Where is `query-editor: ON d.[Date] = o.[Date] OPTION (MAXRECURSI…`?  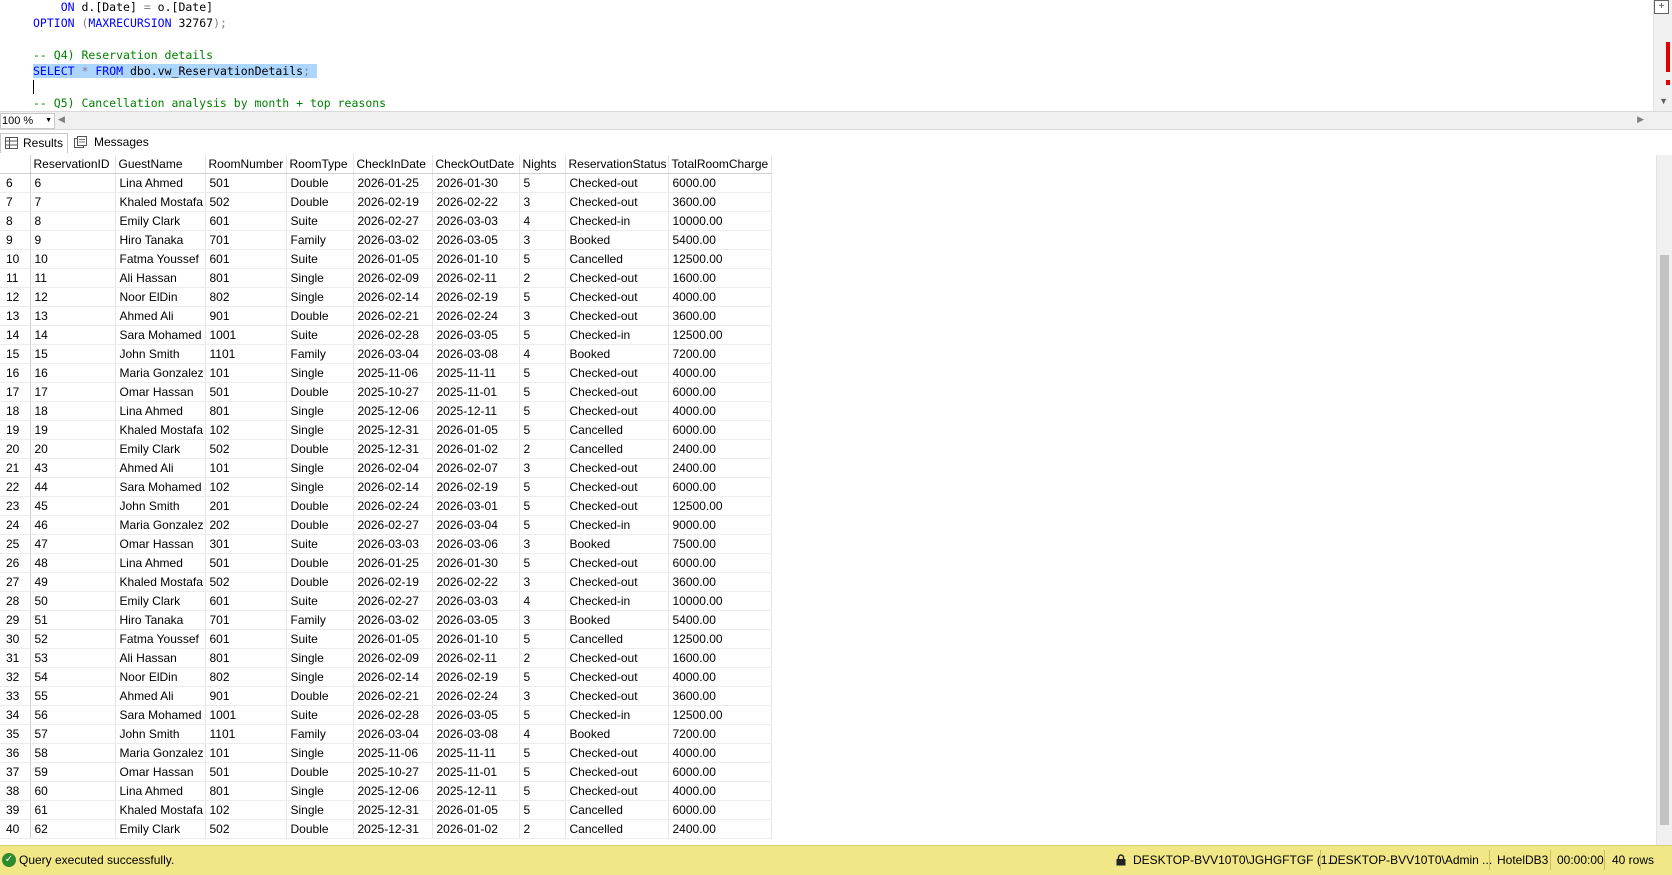
query-editor: ON d.[Date] = o.[Date] OPTION (MAXRECURSI… is located at coordinates (836, 55).